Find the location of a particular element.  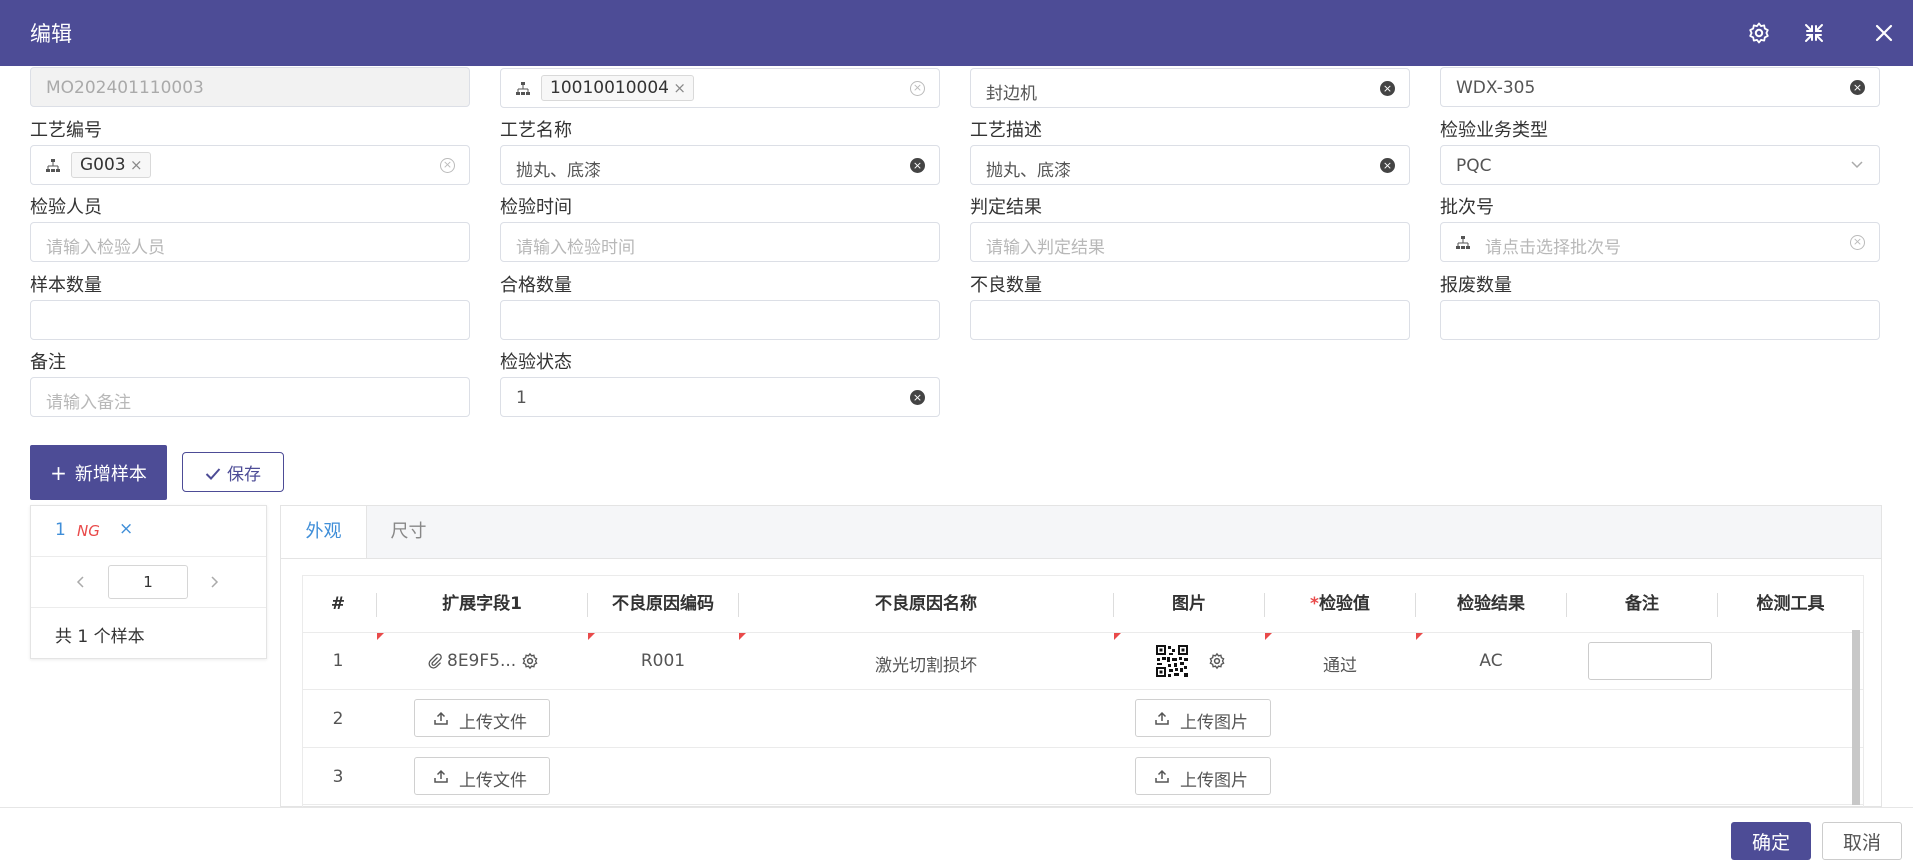

remark-input: 请输入备注 is located at coordinates (250, 397).